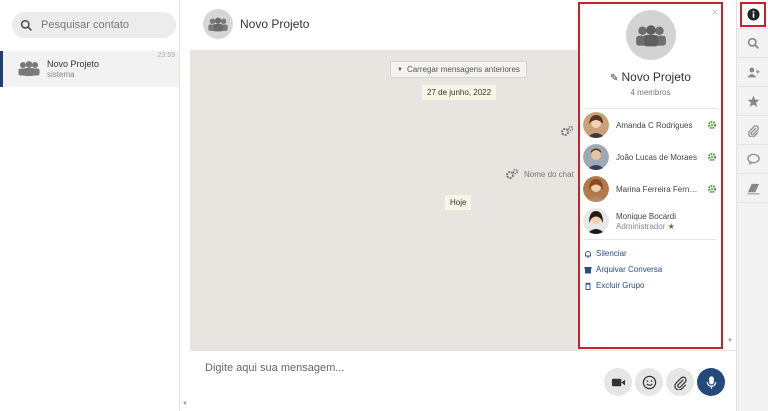 This screenshot has width=768, height=411. Describe the element at coordinates (654, 125) in the screenshot. I see `member-name: Amanda C Rodrigues` at that location.